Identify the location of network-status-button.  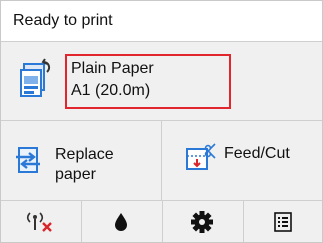
(40, 221).